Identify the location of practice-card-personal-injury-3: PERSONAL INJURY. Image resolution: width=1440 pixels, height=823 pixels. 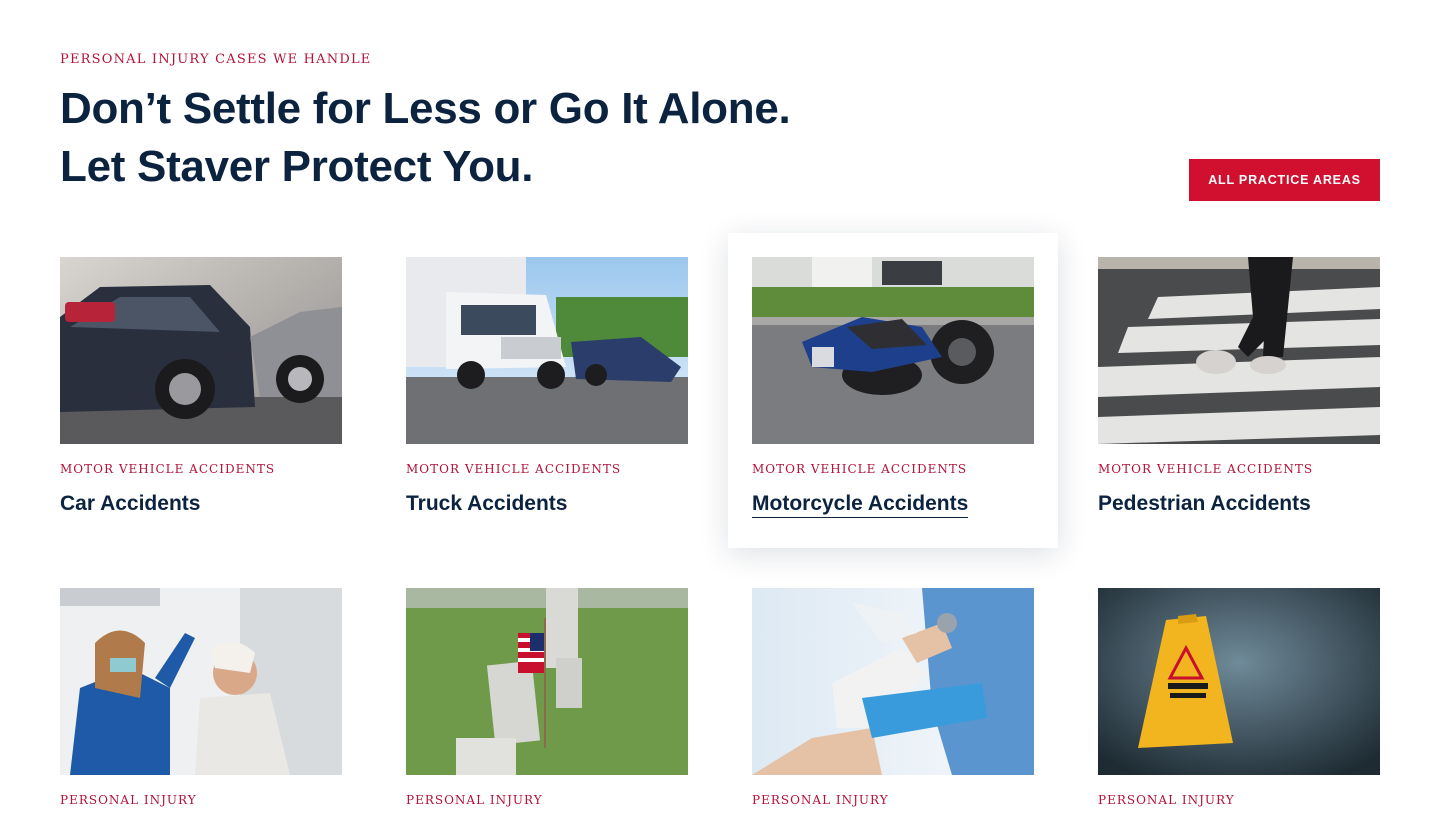
(893, 697).